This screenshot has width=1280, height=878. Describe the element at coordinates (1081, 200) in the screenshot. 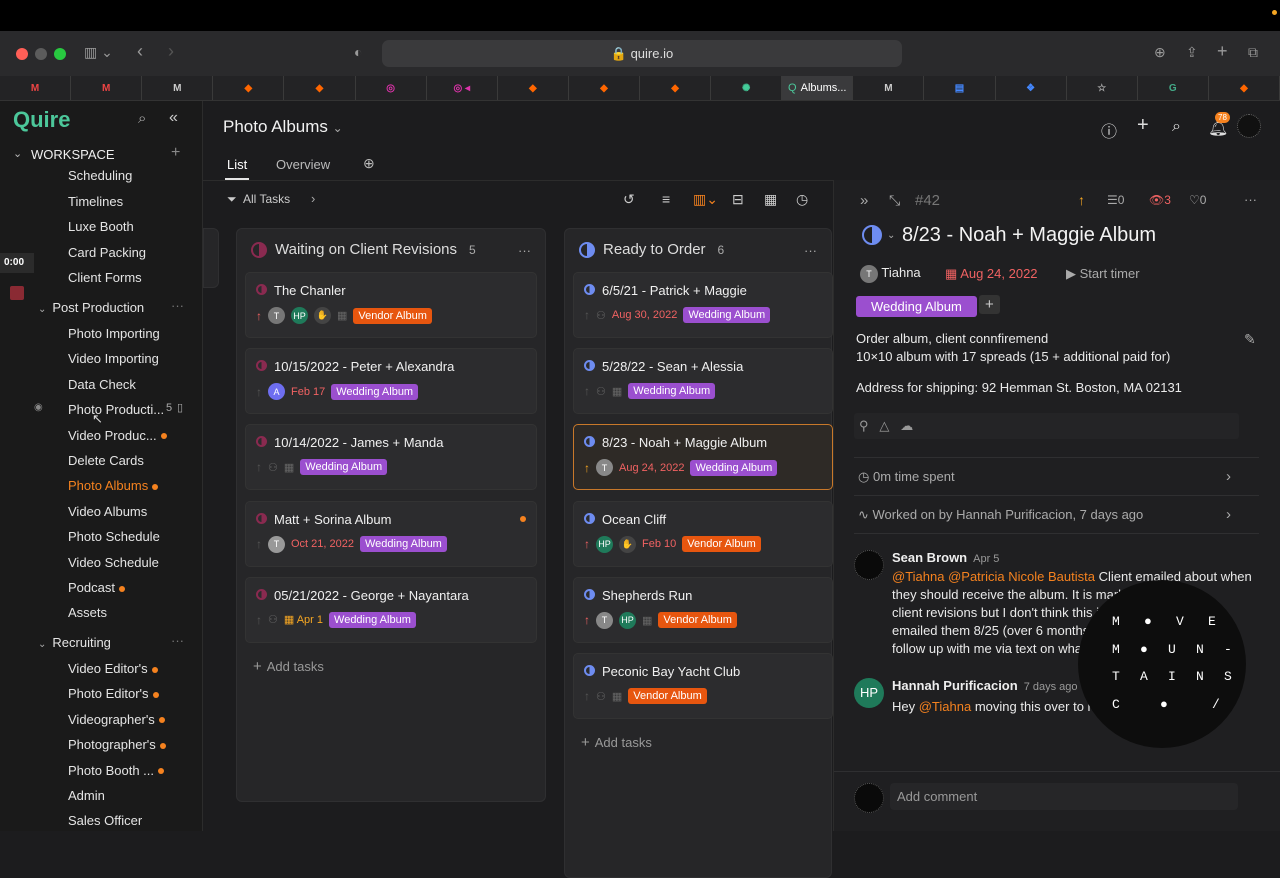

I see `priority-up-icon: ↑` at that location.